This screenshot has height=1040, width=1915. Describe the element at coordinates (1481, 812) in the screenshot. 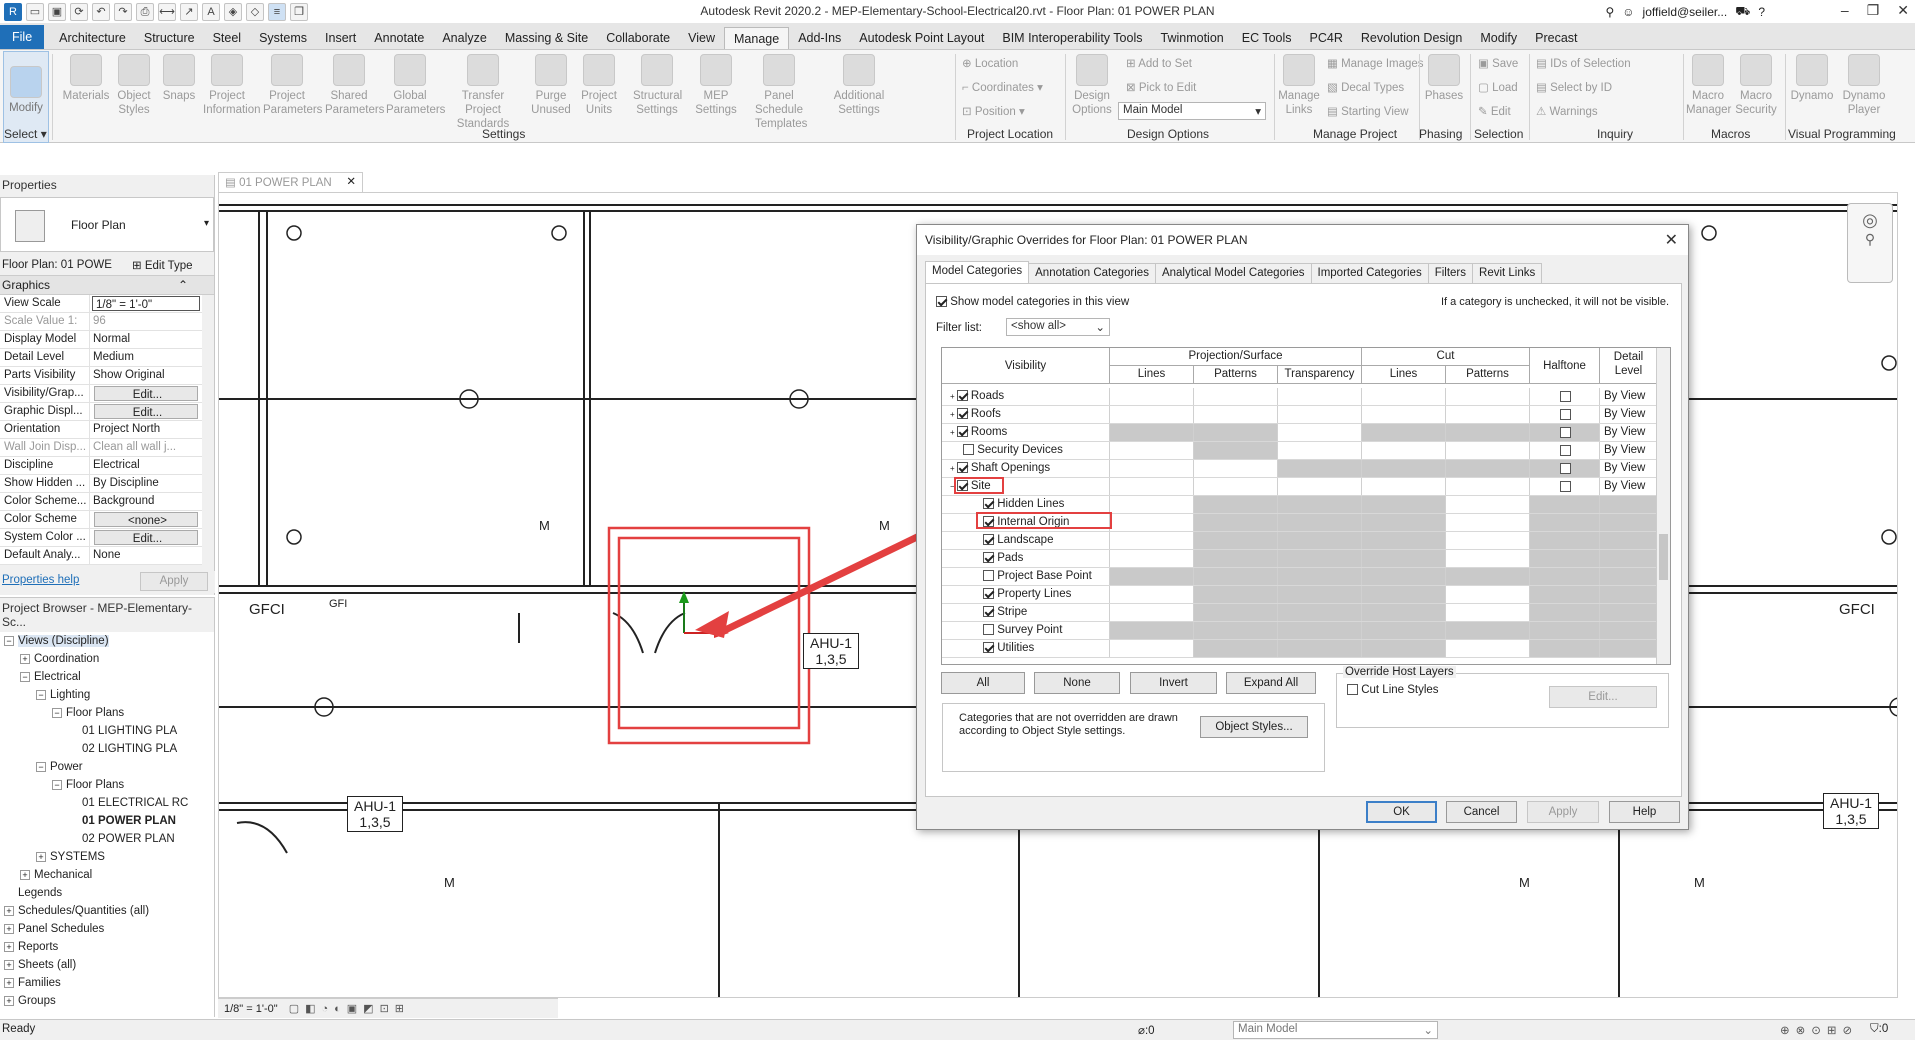

I see `cancel-button: Cancel` at that location.